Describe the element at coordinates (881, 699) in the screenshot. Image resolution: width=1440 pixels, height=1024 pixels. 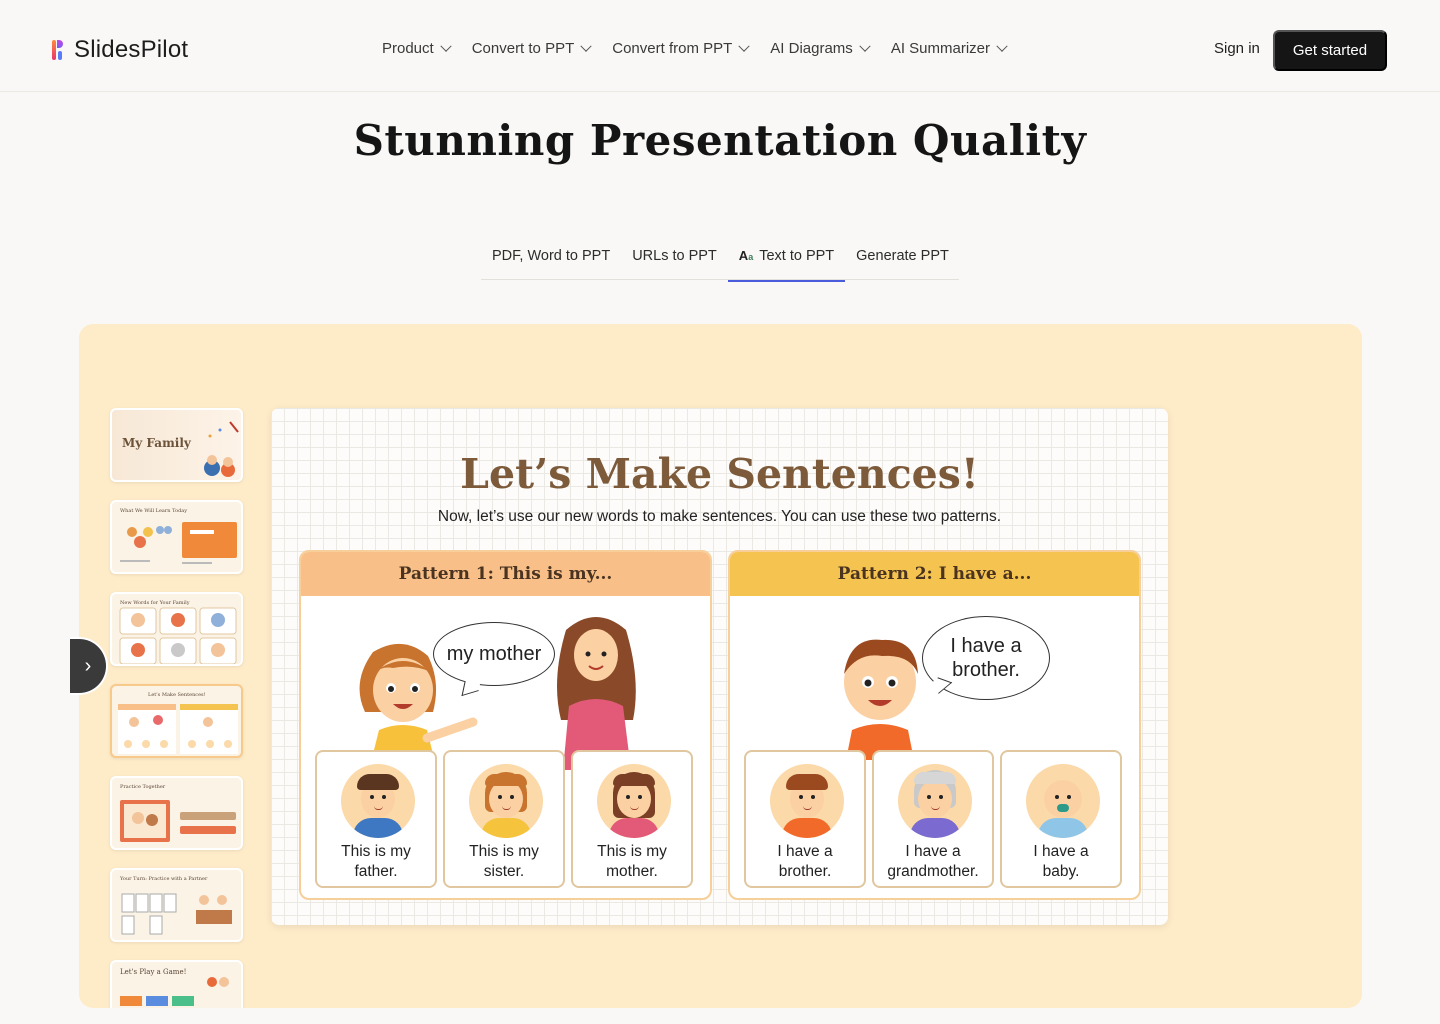
I see `boy-illustration` at that location.